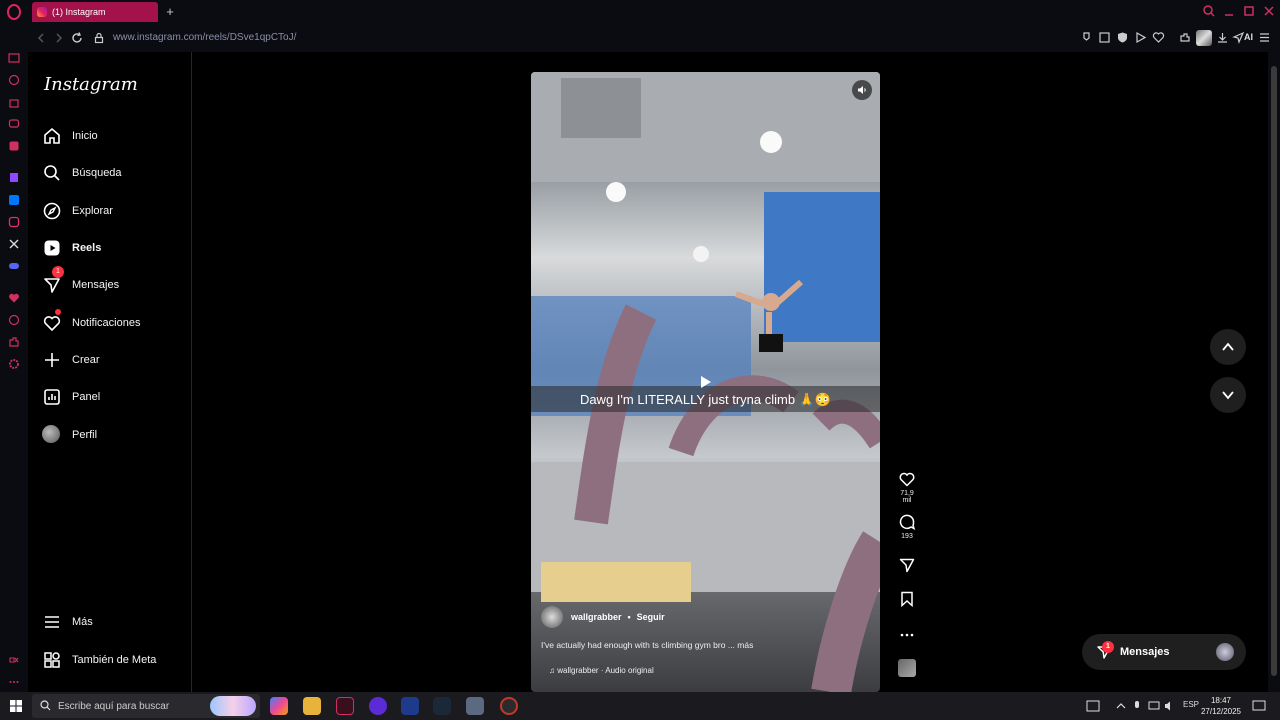 This screenshot has height=720, width=1280. I want to click on game-taskbar-icon, so click(475, 706).